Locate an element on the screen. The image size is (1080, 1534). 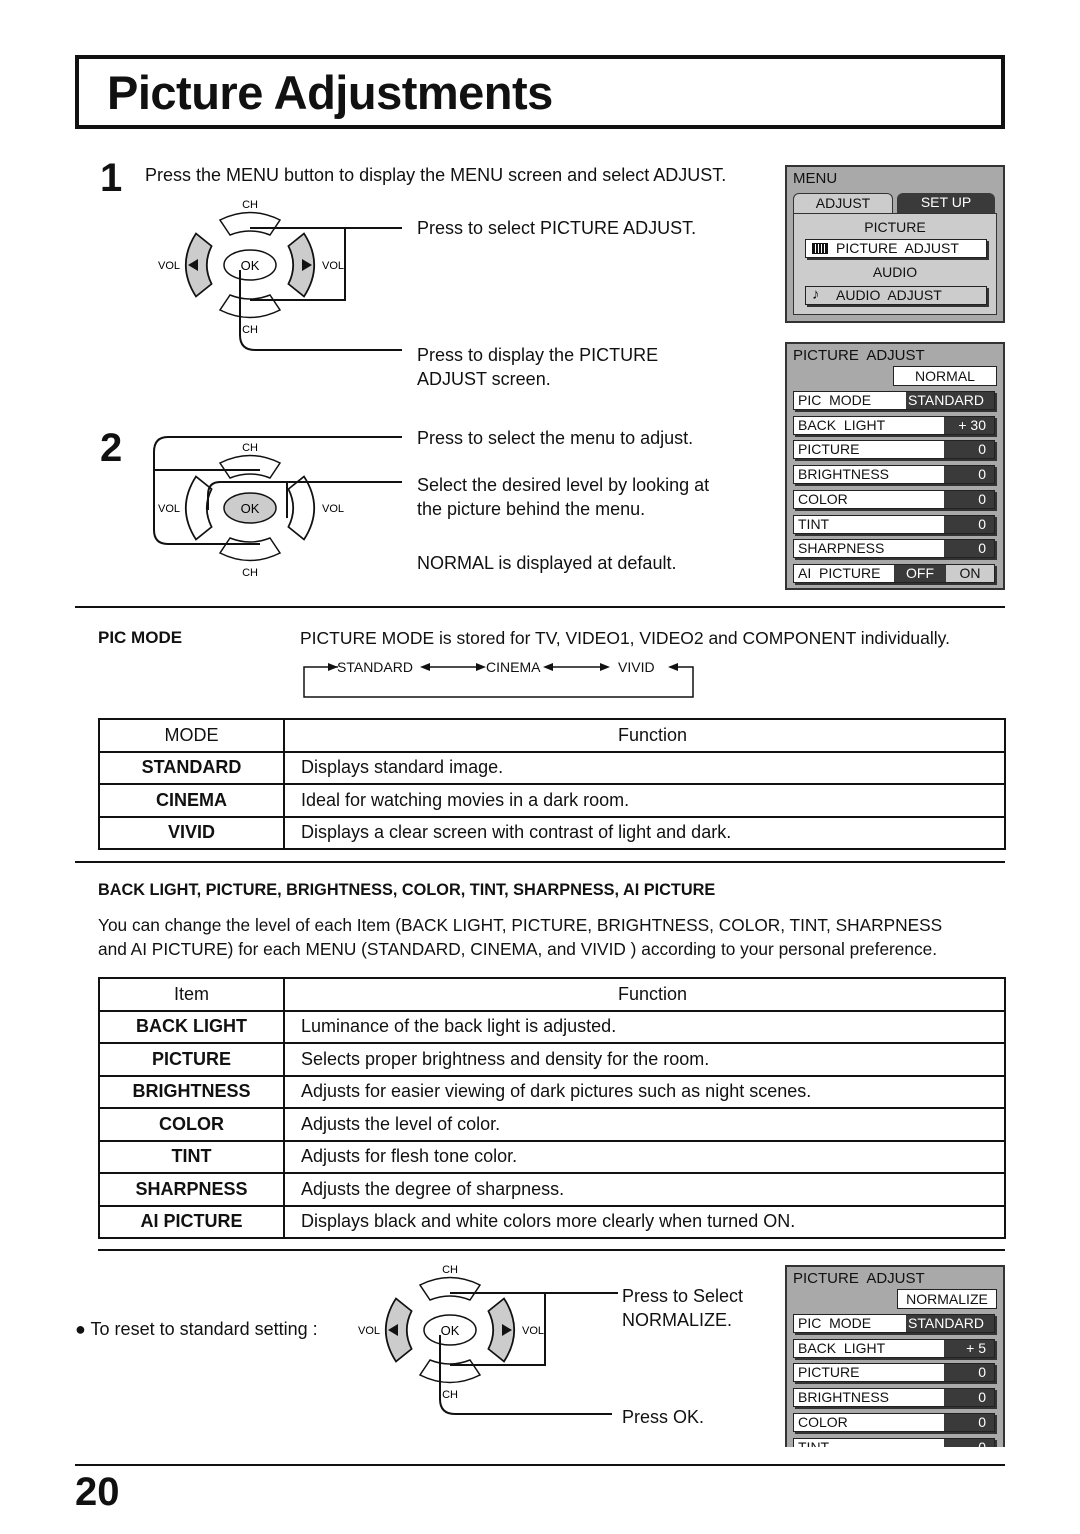
audio-label: AUDIO is located at coordinates (895, 272).